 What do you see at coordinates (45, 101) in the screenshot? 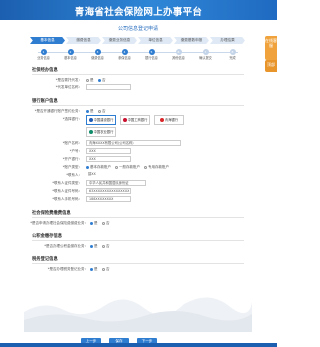
I see `section-bank: 银行账户信息` at bounding box center [45, 101].